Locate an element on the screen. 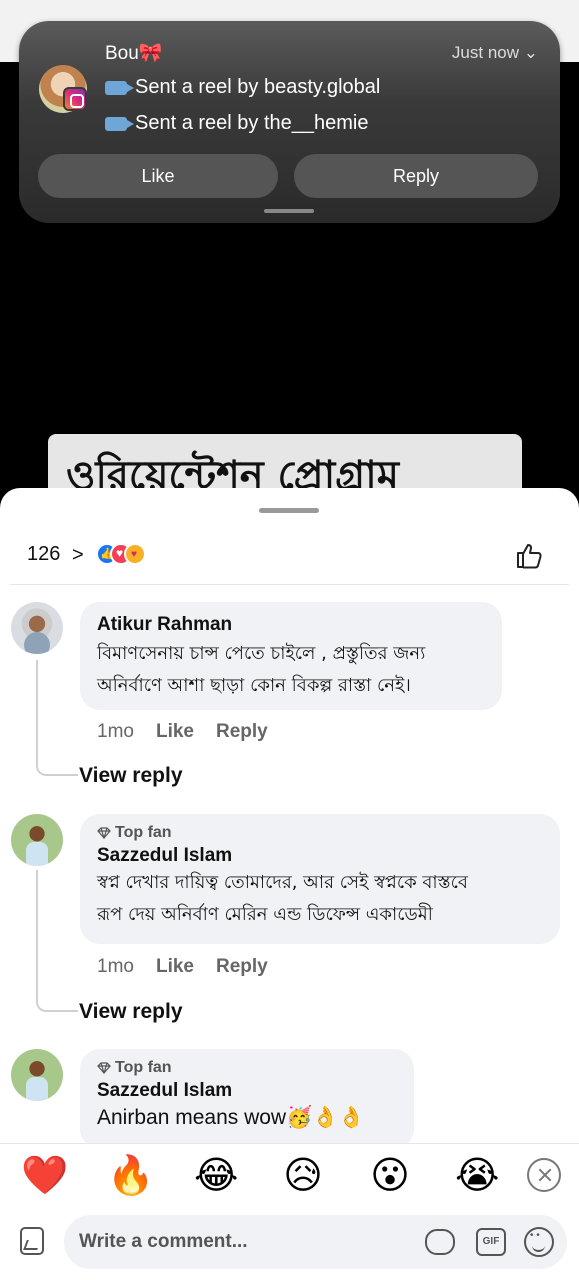 This screenshot has height=1280, width=579. image-icon is located at coordinates (32, 1241).